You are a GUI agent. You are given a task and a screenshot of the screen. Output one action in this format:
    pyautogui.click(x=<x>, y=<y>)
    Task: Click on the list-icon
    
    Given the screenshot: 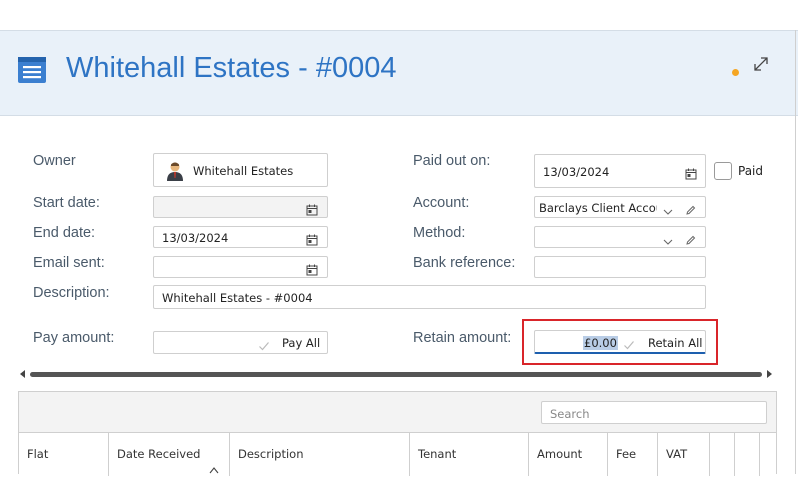 What is the action you would take?
    pyautogui.click(x=32, y=70)
    